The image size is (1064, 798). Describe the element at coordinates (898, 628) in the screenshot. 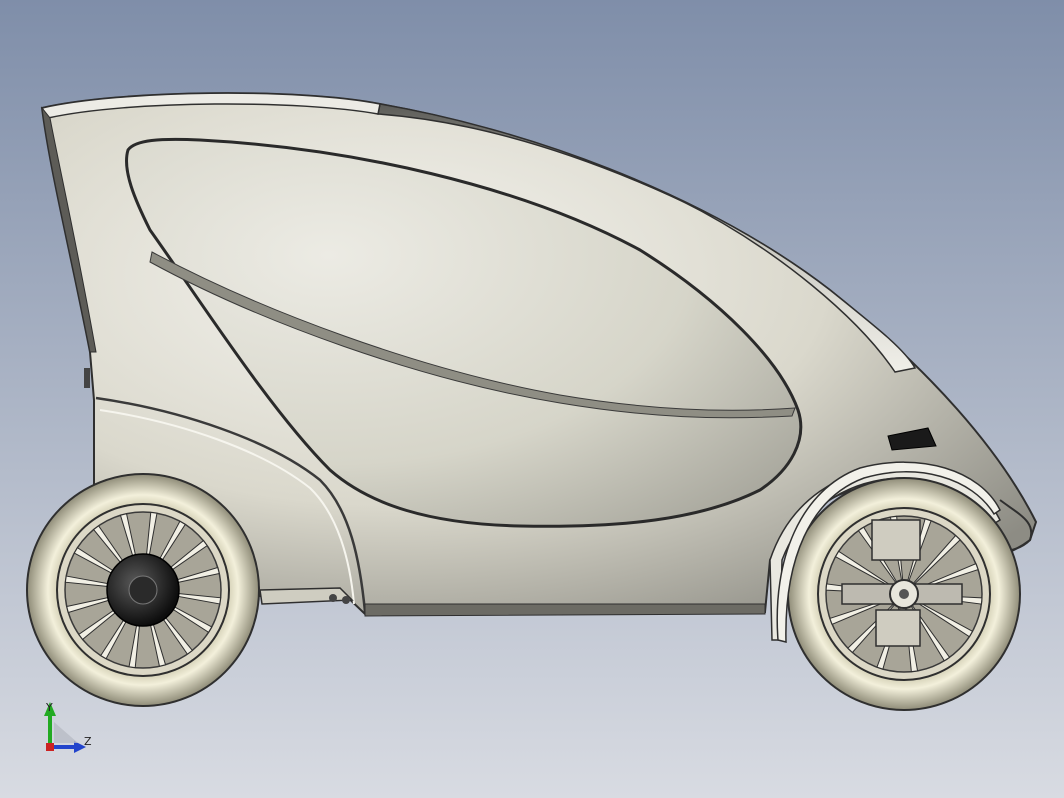

I see `front-suspension-lower` at that location.